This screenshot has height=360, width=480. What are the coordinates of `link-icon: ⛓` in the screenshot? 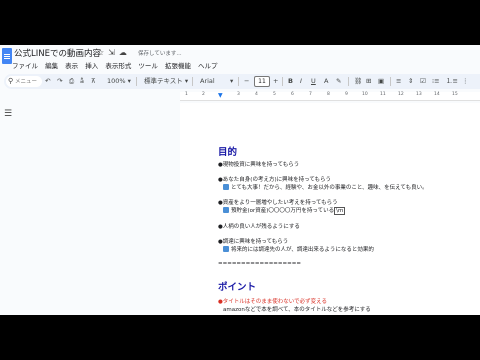 It's located at (358, 81).